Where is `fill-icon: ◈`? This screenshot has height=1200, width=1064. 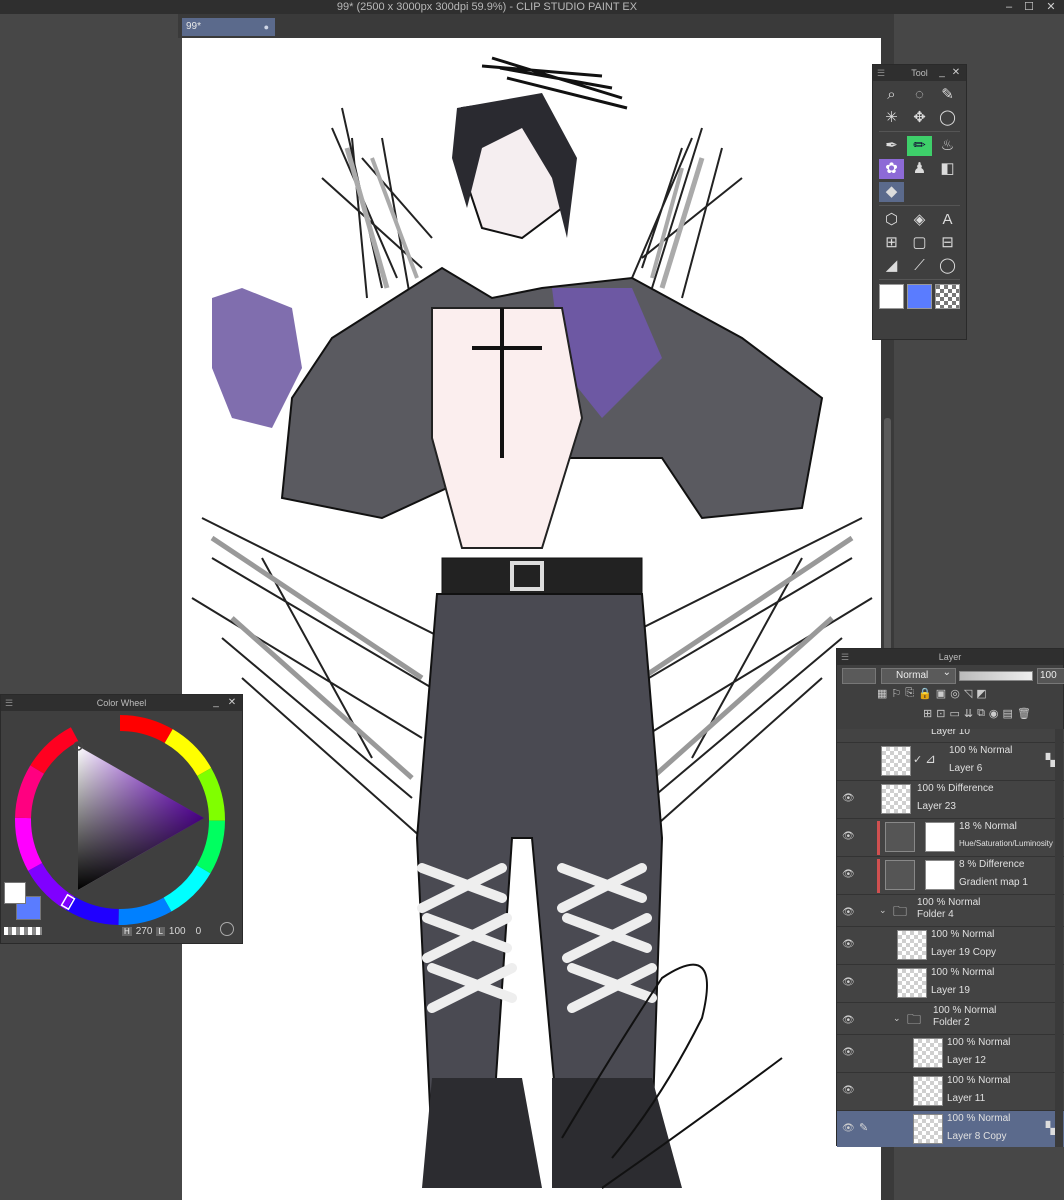
fill-icon: ◈ is located at coordinates (919, 220).